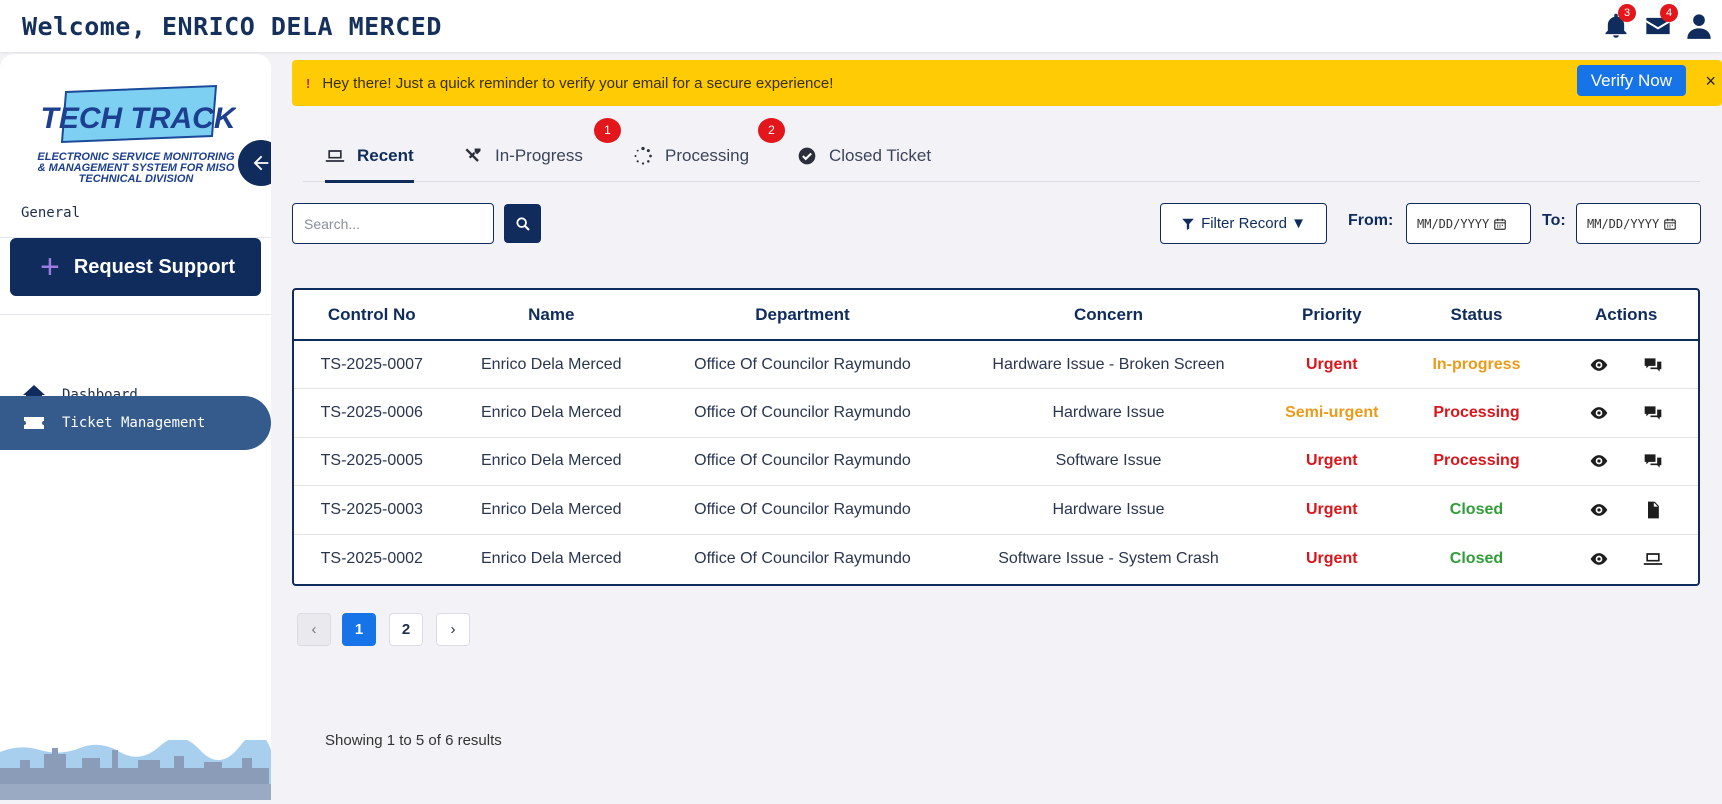  What do you see at coordinates (1371, 220) in the screenshot?
I see `from-label: From:` at bounding box center [1371, 220].